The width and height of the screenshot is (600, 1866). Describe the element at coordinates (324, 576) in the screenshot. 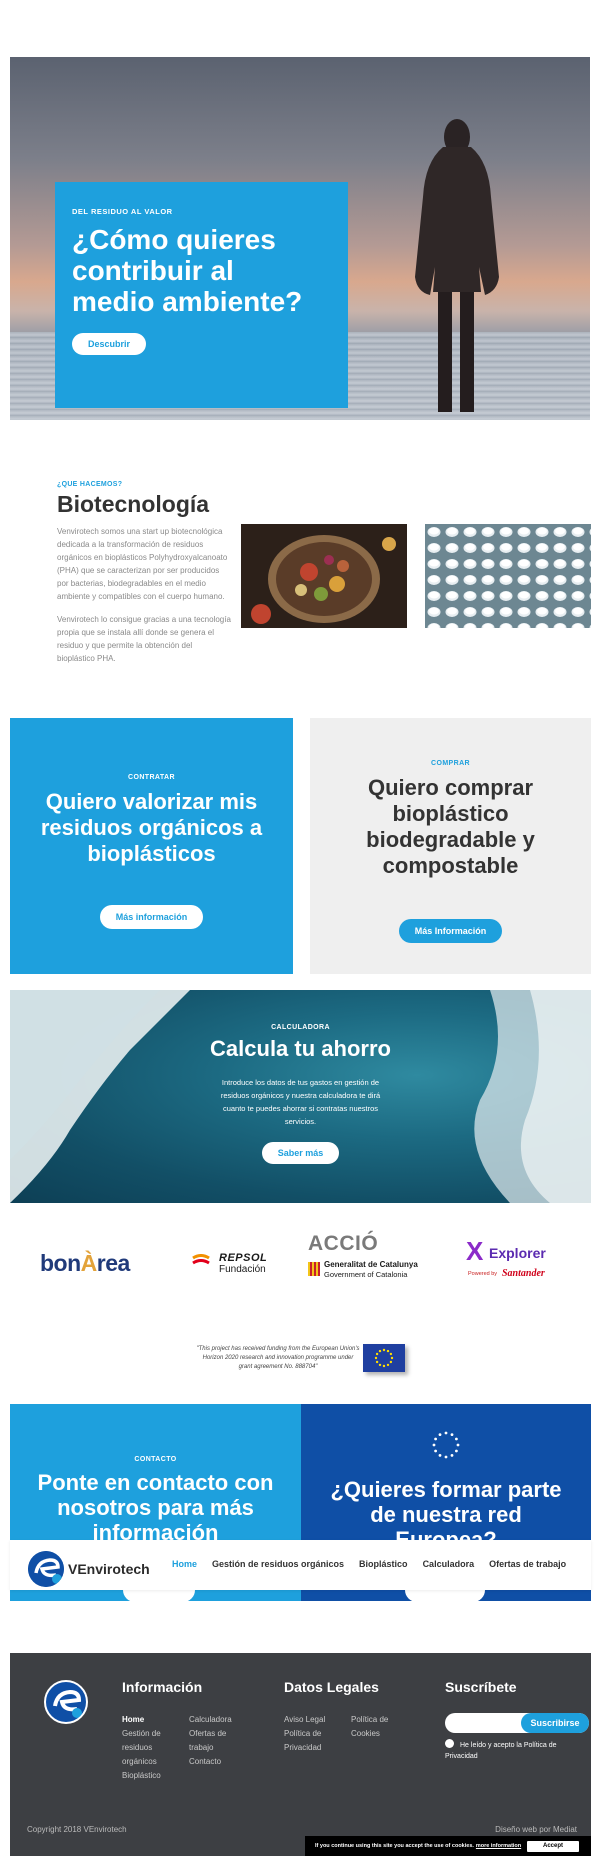

I see `compost-image` at that location.